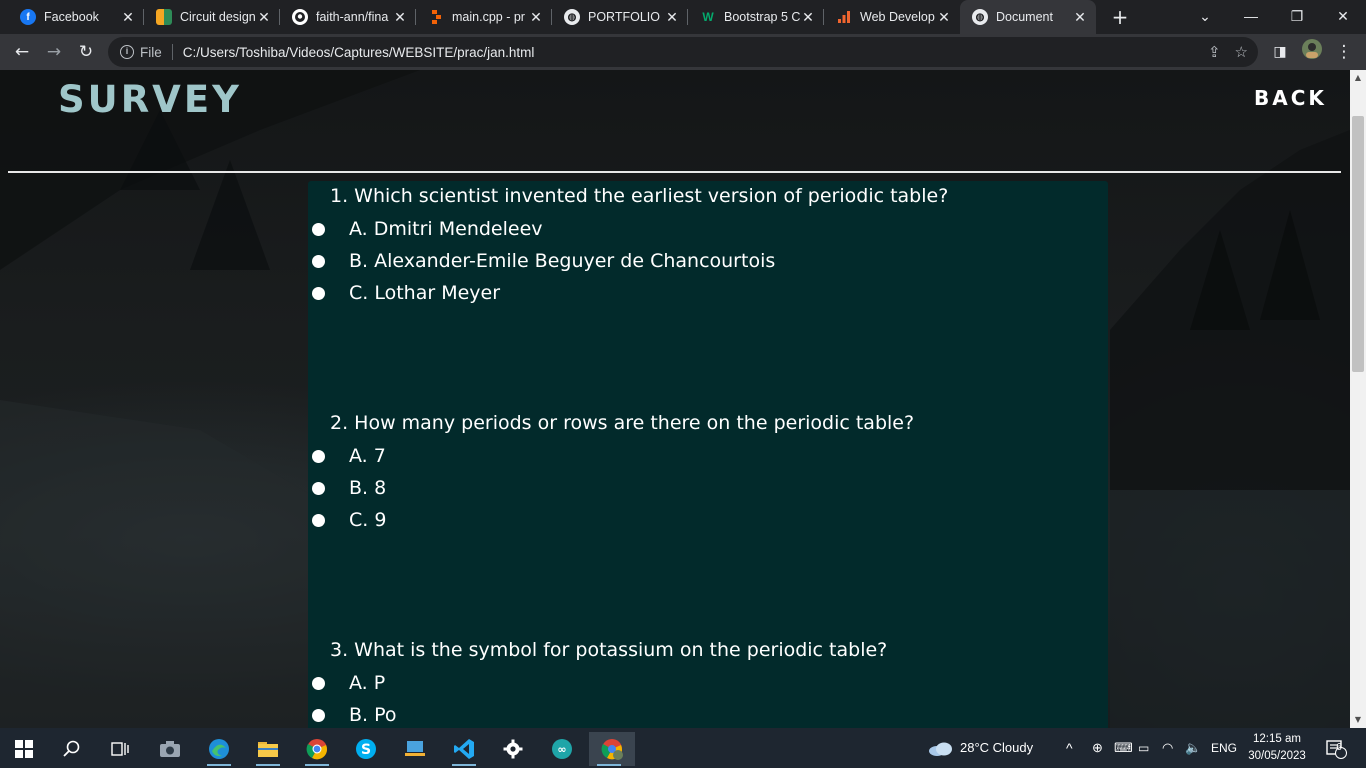 This screenshot has height=768, width=1366. Describe the element at coordinates (86, 52) in the screenshot. I see `reload-icon: ↻` at that location.